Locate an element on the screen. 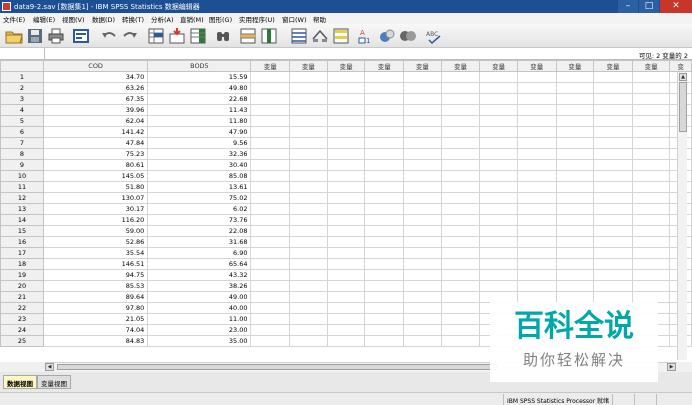 Image resolution: width=692 pixels, height=405 pixels. cod-cell: 130.07 is located at coordinates (95, 198).